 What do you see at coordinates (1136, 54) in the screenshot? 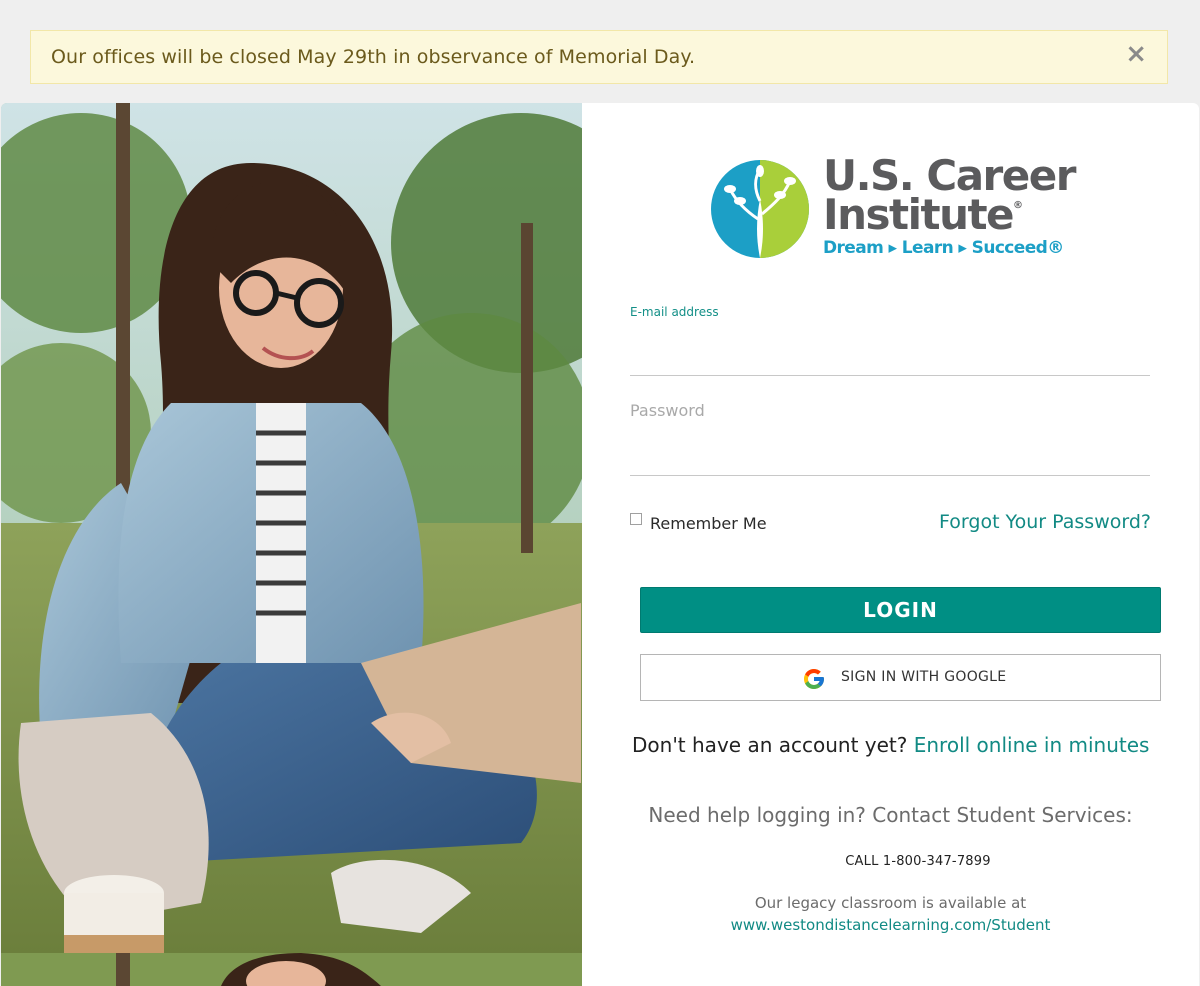
I see `close-icon: ×` at bounding box center [1136, 54].